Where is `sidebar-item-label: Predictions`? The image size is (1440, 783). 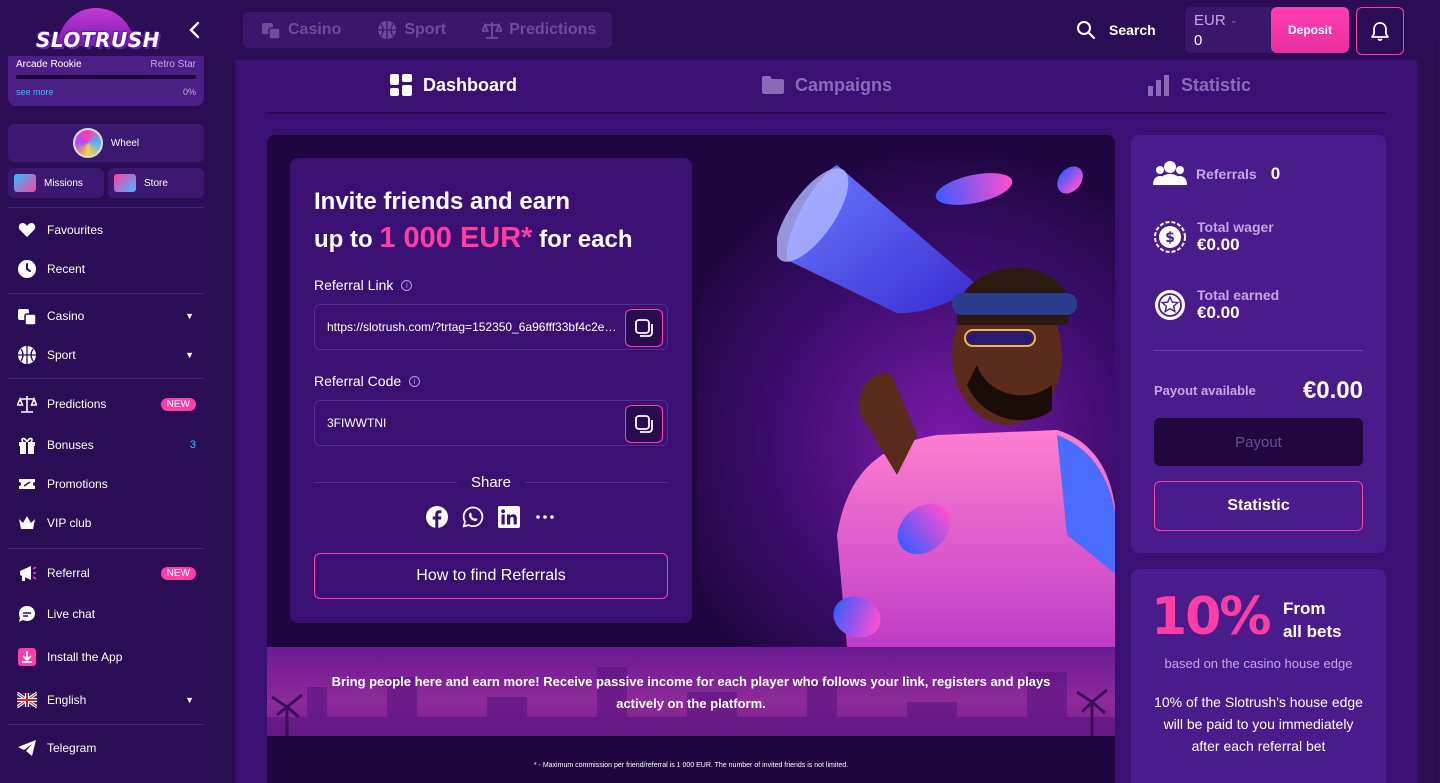
sidebar-item-label: Predictions is located at coordinates (77, 404).